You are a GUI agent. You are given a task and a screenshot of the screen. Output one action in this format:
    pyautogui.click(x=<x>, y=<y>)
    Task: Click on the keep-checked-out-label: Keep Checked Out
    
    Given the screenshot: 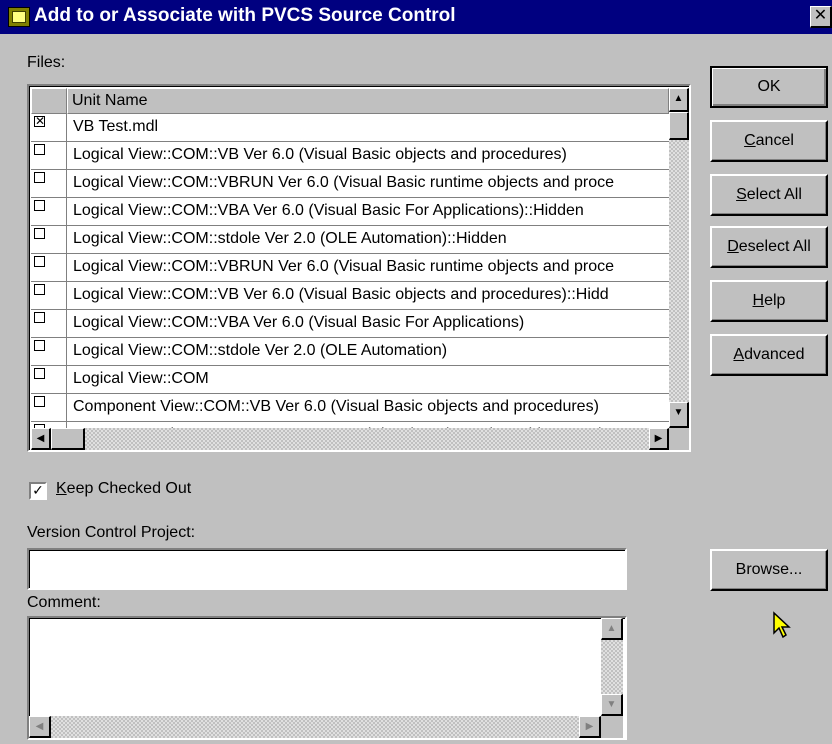 What is the action you would take?
    pyautogui.click(x=123, y=489)
    